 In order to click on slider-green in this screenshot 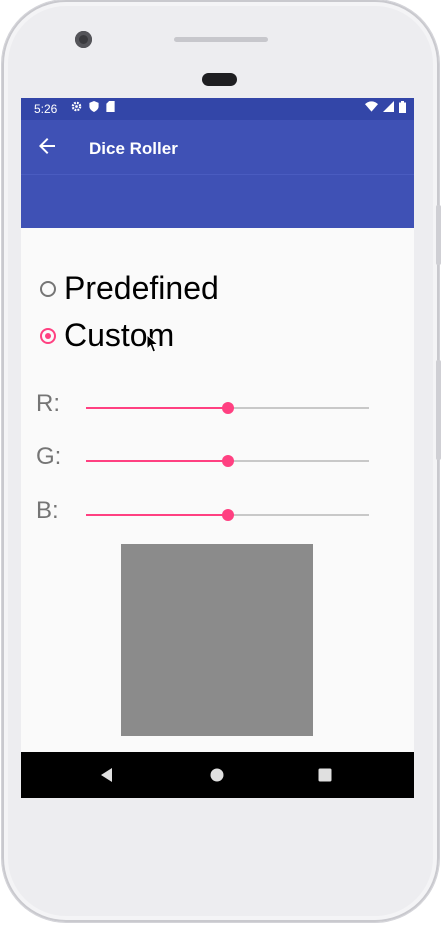, I will do `click(227, 461)`.